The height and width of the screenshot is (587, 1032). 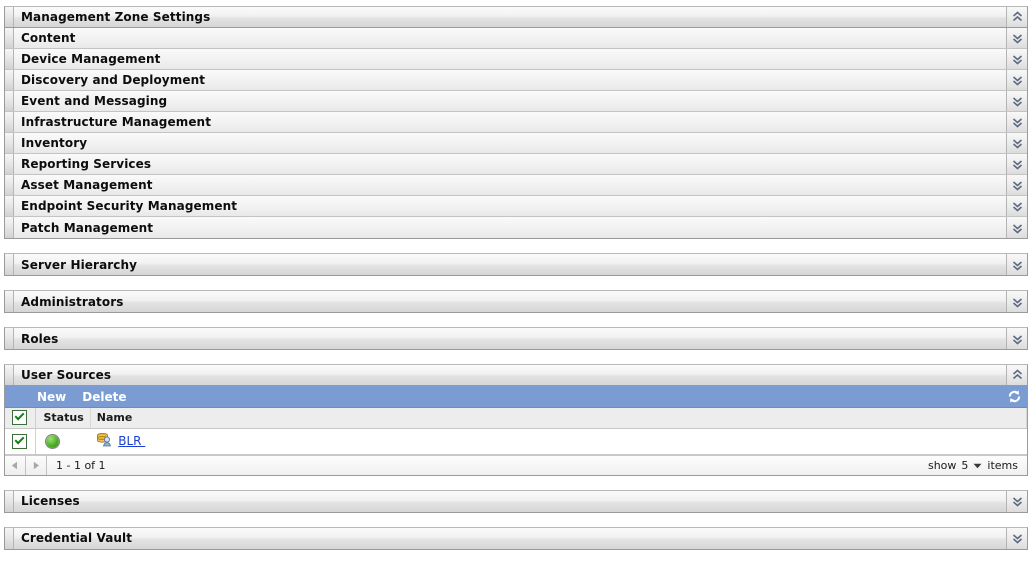 What do you see at coordinates (964, 465) in the screenshot?
I see `pager-page-size-value: 5` at bounding box center [964, 465].